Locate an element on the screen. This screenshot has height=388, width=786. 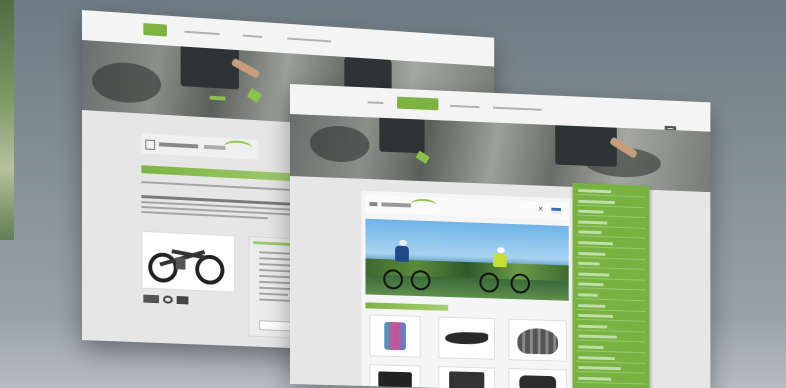
bike-saddle-icon is located at coordinates (467, 338).